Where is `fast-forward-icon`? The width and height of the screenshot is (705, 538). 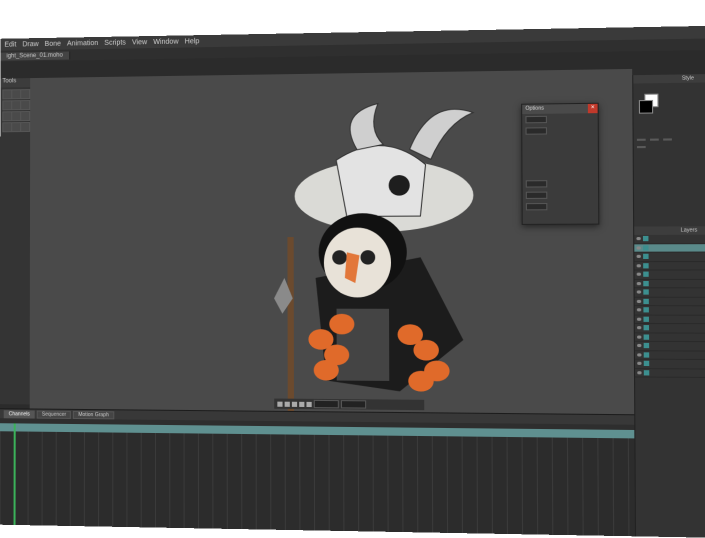 fast-forward-icon is located at coordinates (308, 403).